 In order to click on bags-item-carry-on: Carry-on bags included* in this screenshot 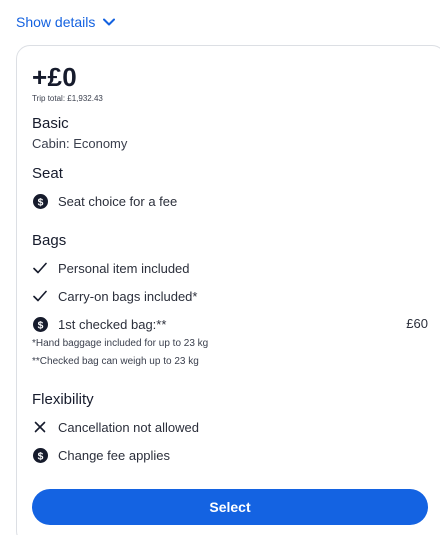, I will do `click(114, 296)`.